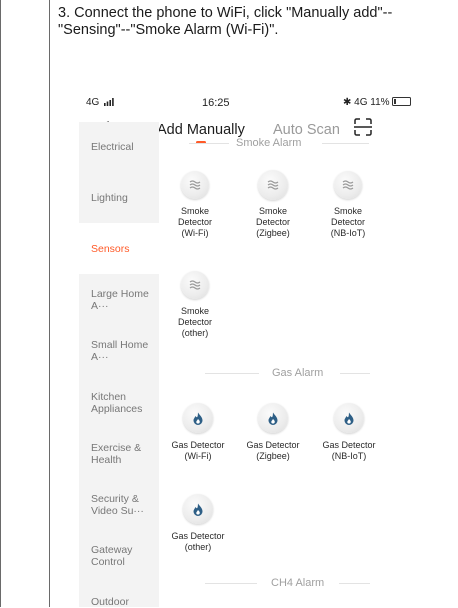 The height and width of the screenshot is (608, 458). I want to click on device-smoke-detector-nbiot: Smoke Detector (NB-IoT), so click(348, 205).